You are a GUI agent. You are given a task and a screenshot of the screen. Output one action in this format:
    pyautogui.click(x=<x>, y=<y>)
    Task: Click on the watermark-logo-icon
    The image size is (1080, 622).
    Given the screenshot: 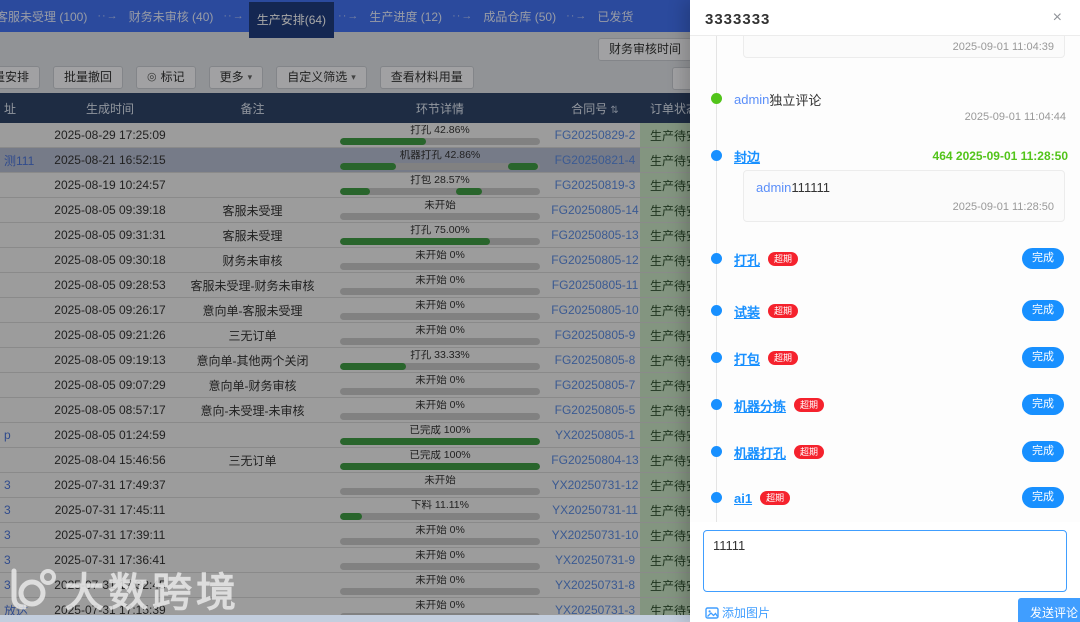 What is the action you would take?
    pyautogui.click(x=33, y=589)
    